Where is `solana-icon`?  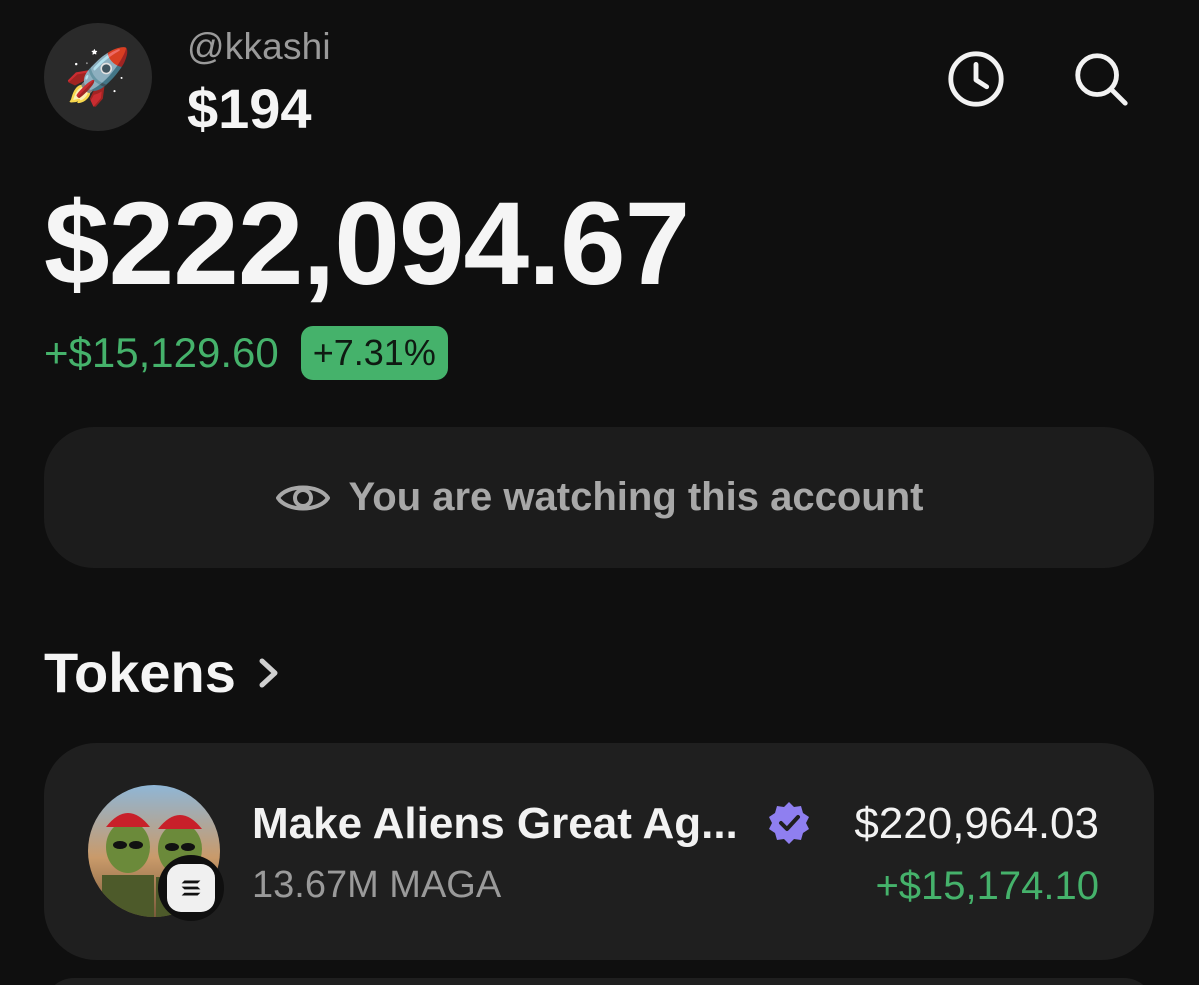 solana-icon is located at coordinates (191, 888).